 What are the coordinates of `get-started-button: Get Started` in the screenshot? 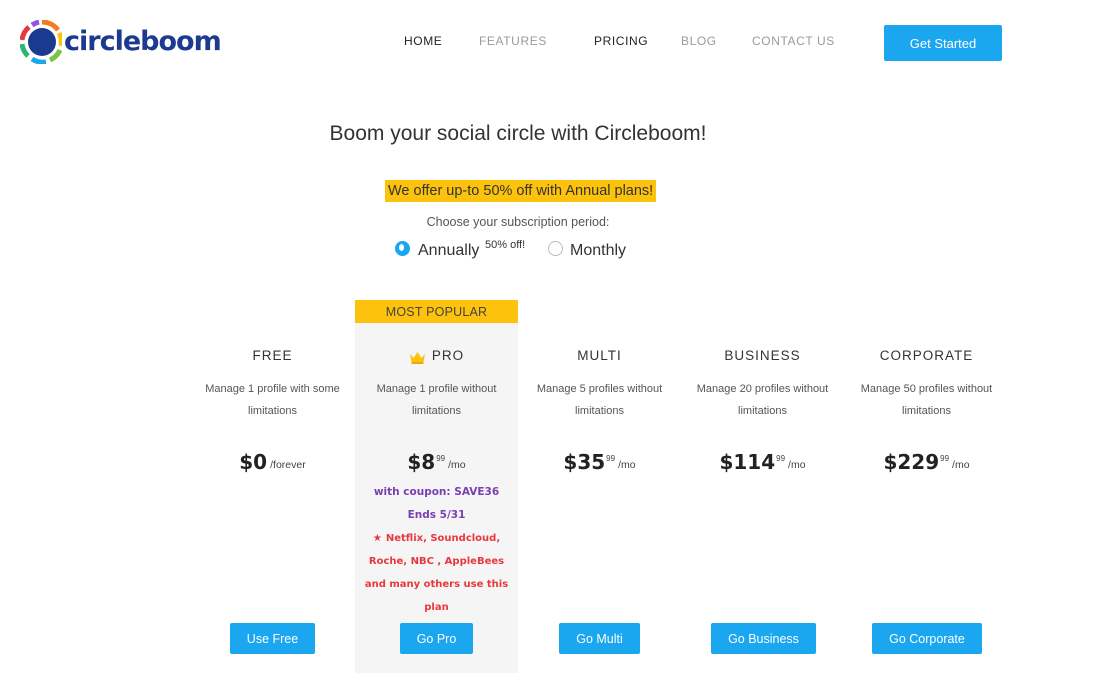 It's located at (943, 43).